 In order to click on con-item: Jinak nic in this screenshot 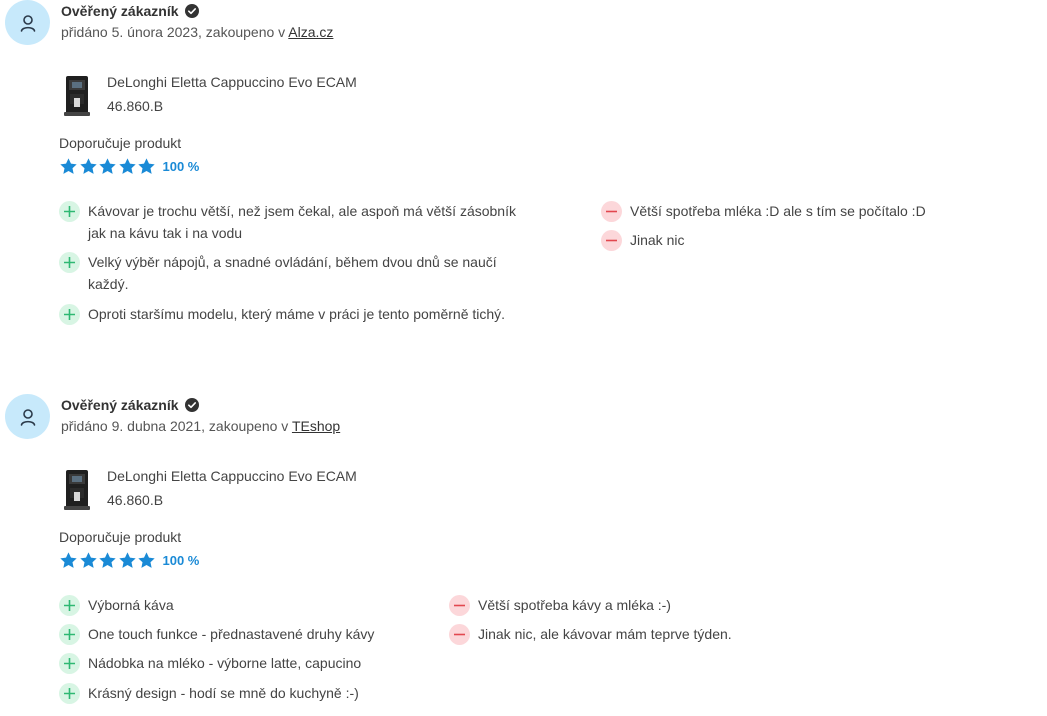, I will do `click(801, 240)`.